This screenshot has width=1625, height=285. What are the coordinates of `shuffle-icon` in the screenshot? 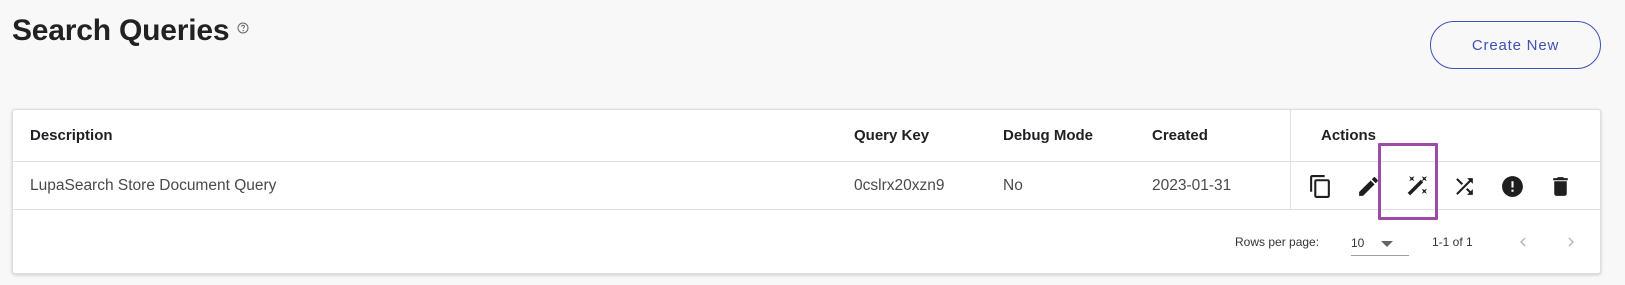 It's located at (1464, 186).